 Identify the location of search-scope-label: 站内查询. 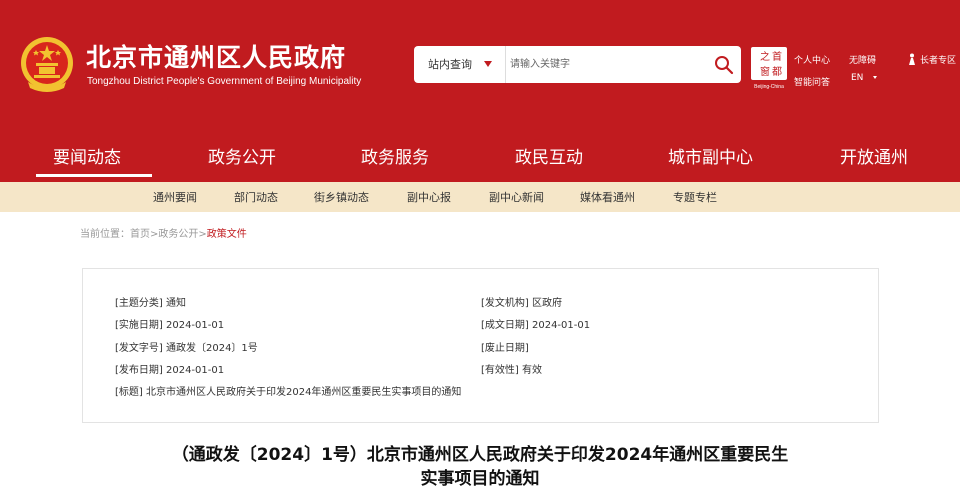
(450, 64).